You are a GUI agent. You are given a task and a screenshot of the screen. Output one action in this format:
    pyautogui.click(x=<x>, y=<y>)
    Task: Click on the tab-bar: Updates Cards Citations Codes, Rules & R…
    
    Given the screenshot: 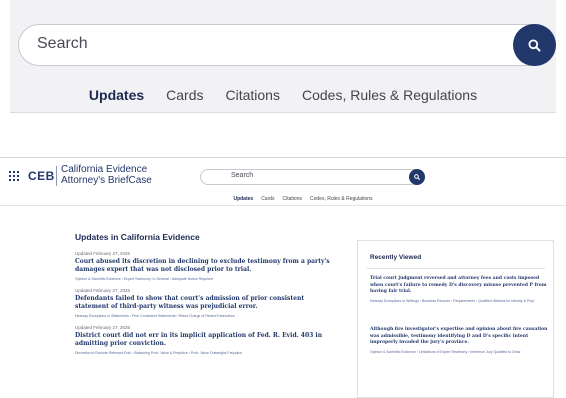 What is the action you would take?
    pyautogui.click(x=283, y=199)
    